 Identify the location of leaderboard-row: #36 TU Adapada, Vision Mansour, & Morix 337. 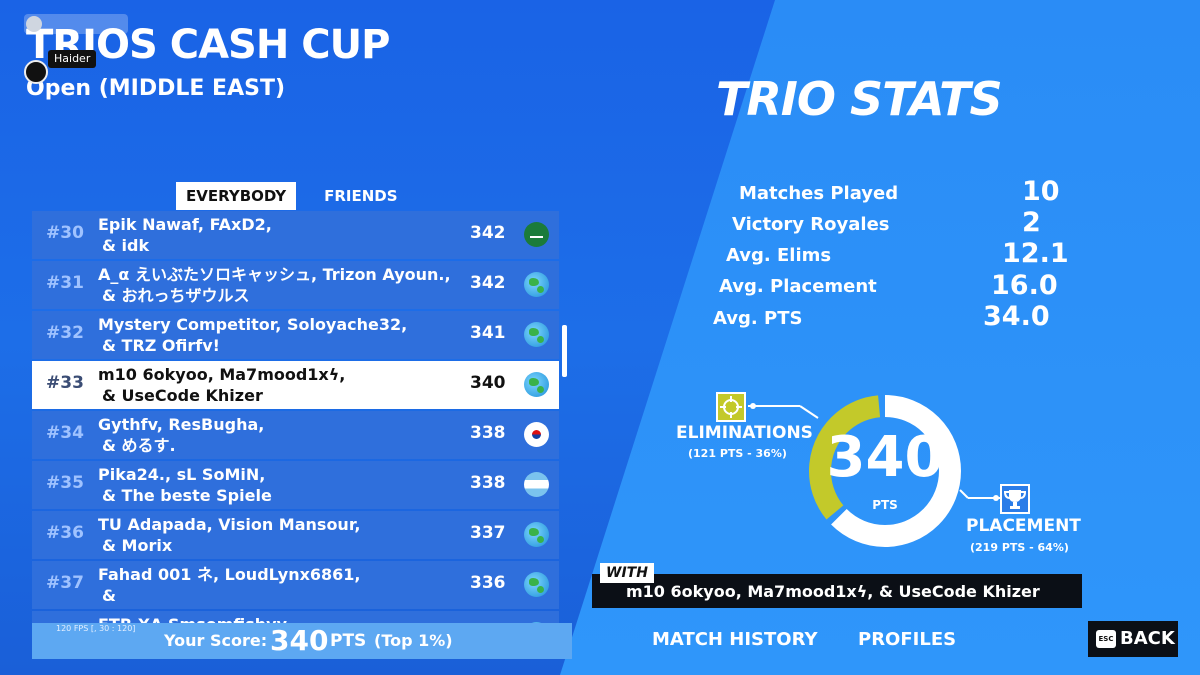
(295, 535).